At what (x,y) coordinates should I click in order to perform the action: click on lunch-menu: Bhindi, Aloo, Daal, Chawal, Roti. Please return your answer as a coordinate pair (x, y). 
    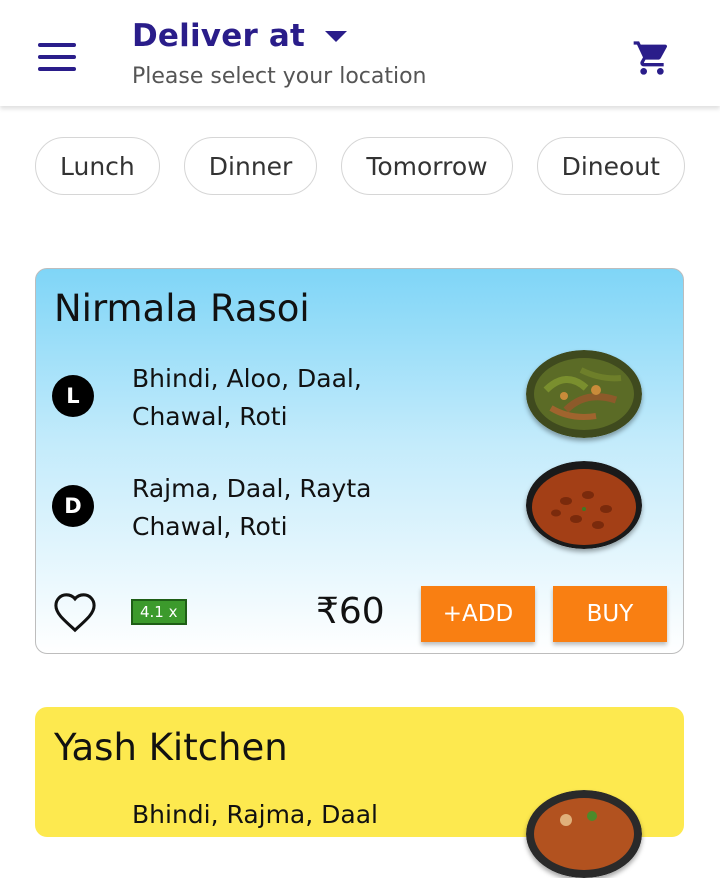
    Looking at the image, I should click on (282, 398).